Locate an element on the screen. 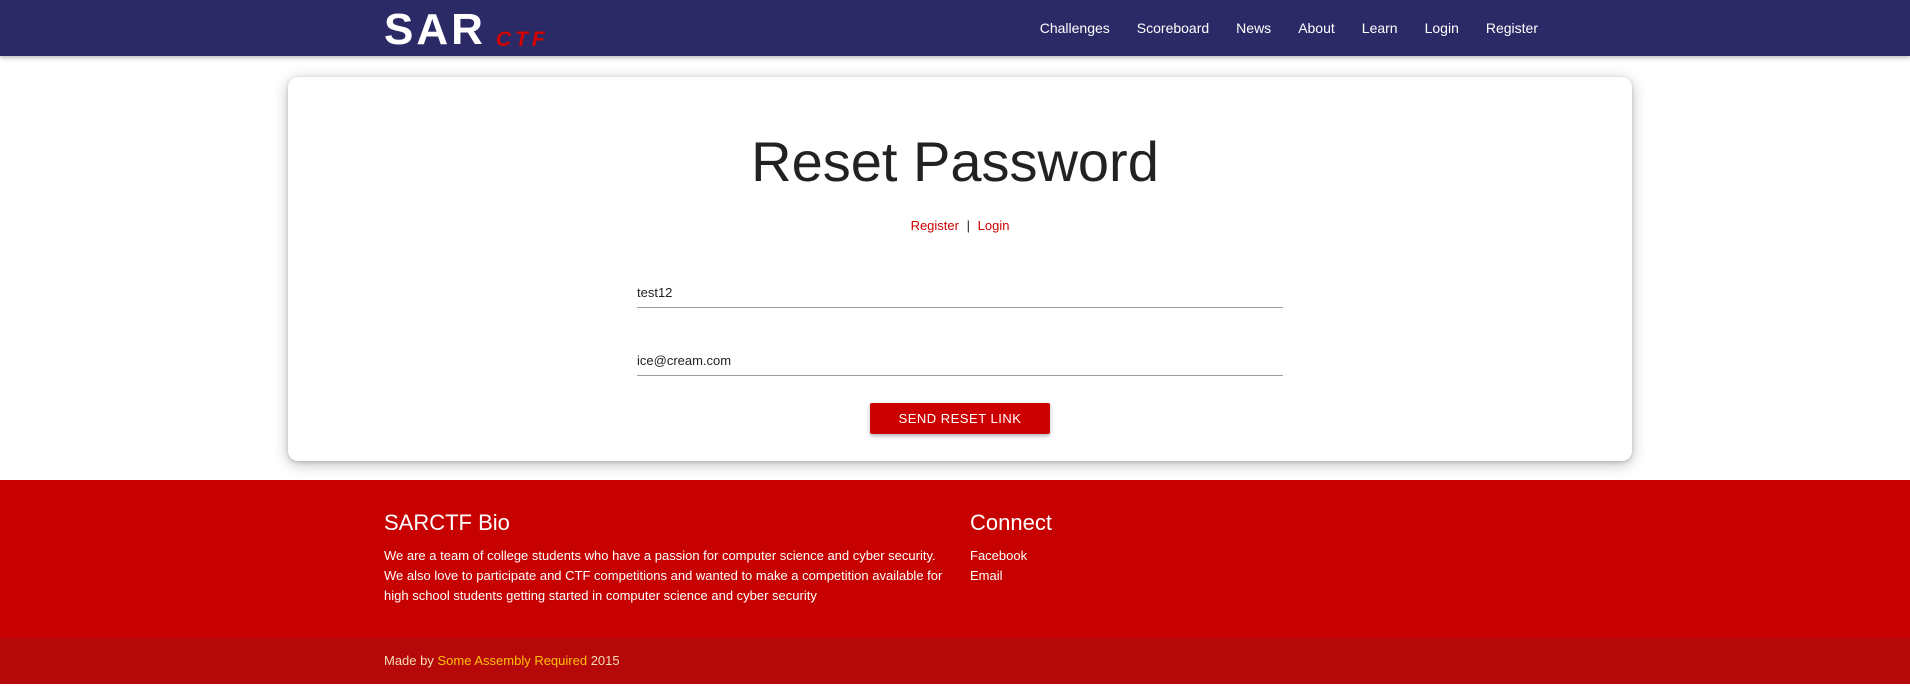  register-link: Register is located at coordinates (935, 225).